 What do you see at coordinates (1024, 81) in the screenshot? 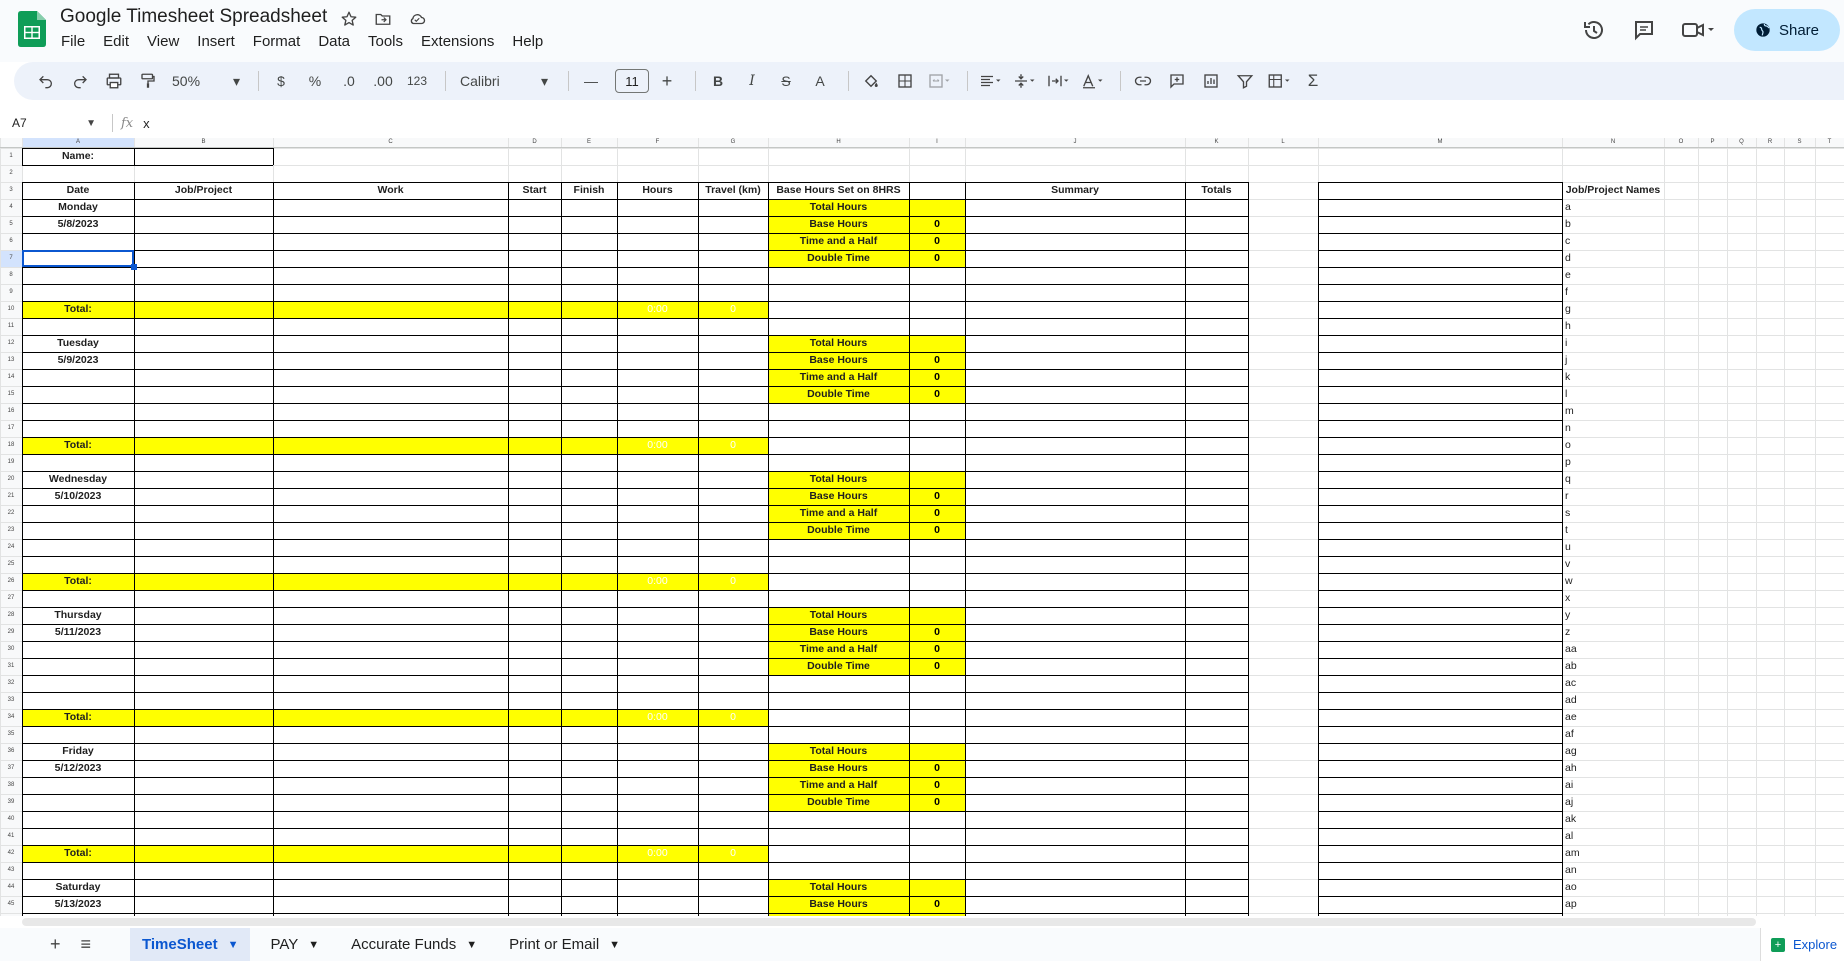
I see `vertical-align-icon` at bounding box center [1024, 81].